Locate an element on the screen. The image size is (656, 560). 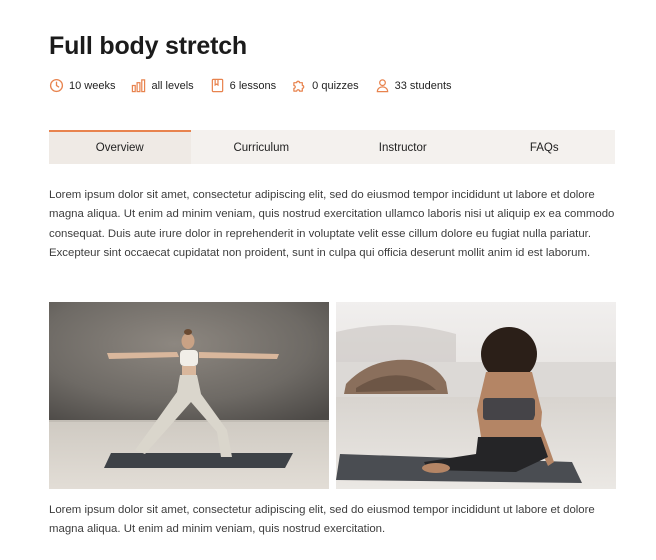
bar-chart-icon is located at coordinates (139, 86).